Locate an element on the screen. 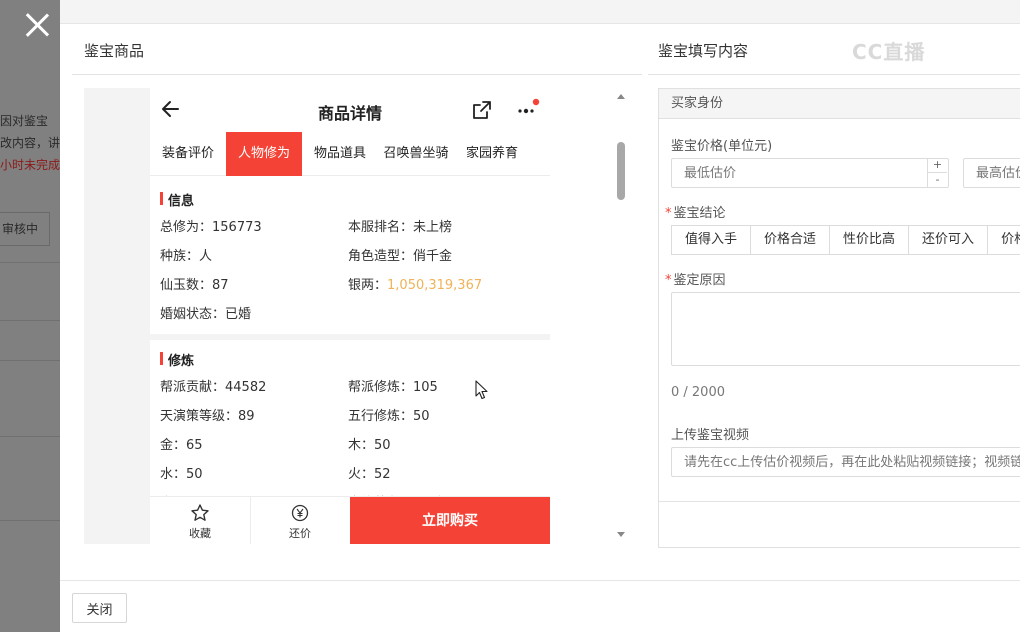 The width and height of the screenshot is (1020, 632). drawer-top-bar is located at coordinates (540, 12).